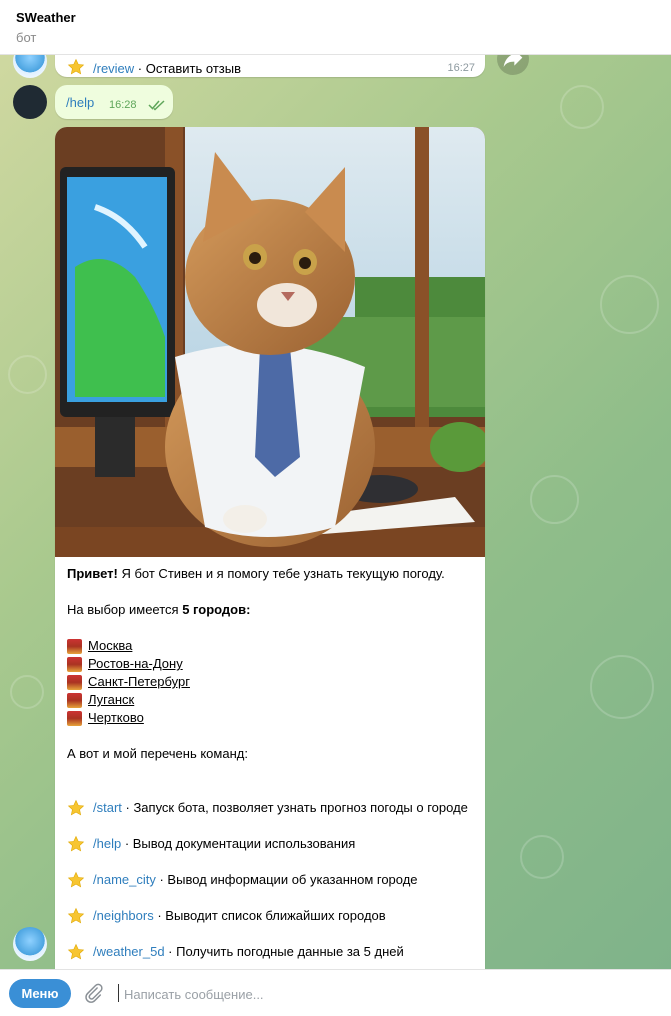 The height and width of the screenshot is (1016, 671). What do you see at coordinates (125, 609) in the screenshot?
I see `choice-prefix: На выбор имеется` at bounding box center [125, 609].